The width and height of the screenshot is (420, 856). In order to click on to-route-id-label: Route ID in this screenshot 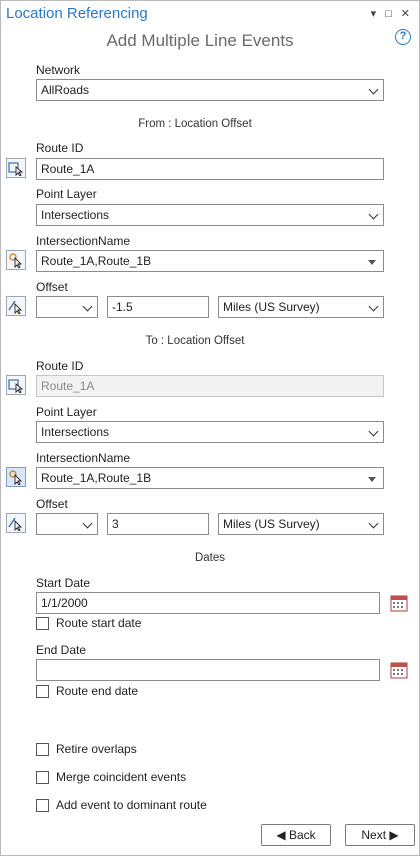, I will do `click(60, 366)`.